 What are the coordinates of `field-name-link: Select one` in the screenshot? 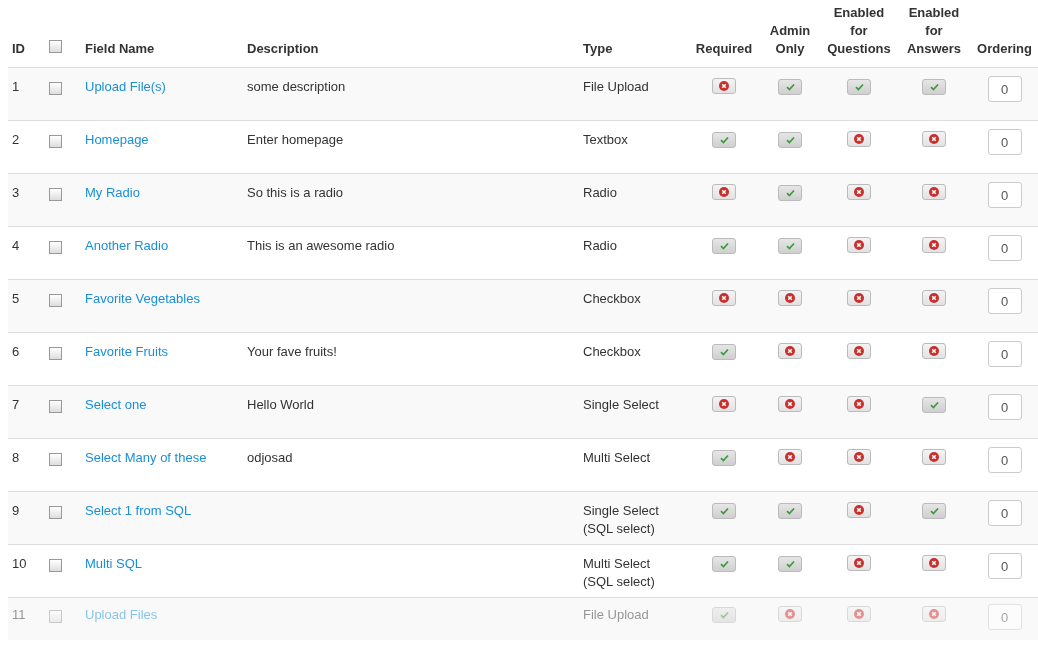 It's located at (116, 404).